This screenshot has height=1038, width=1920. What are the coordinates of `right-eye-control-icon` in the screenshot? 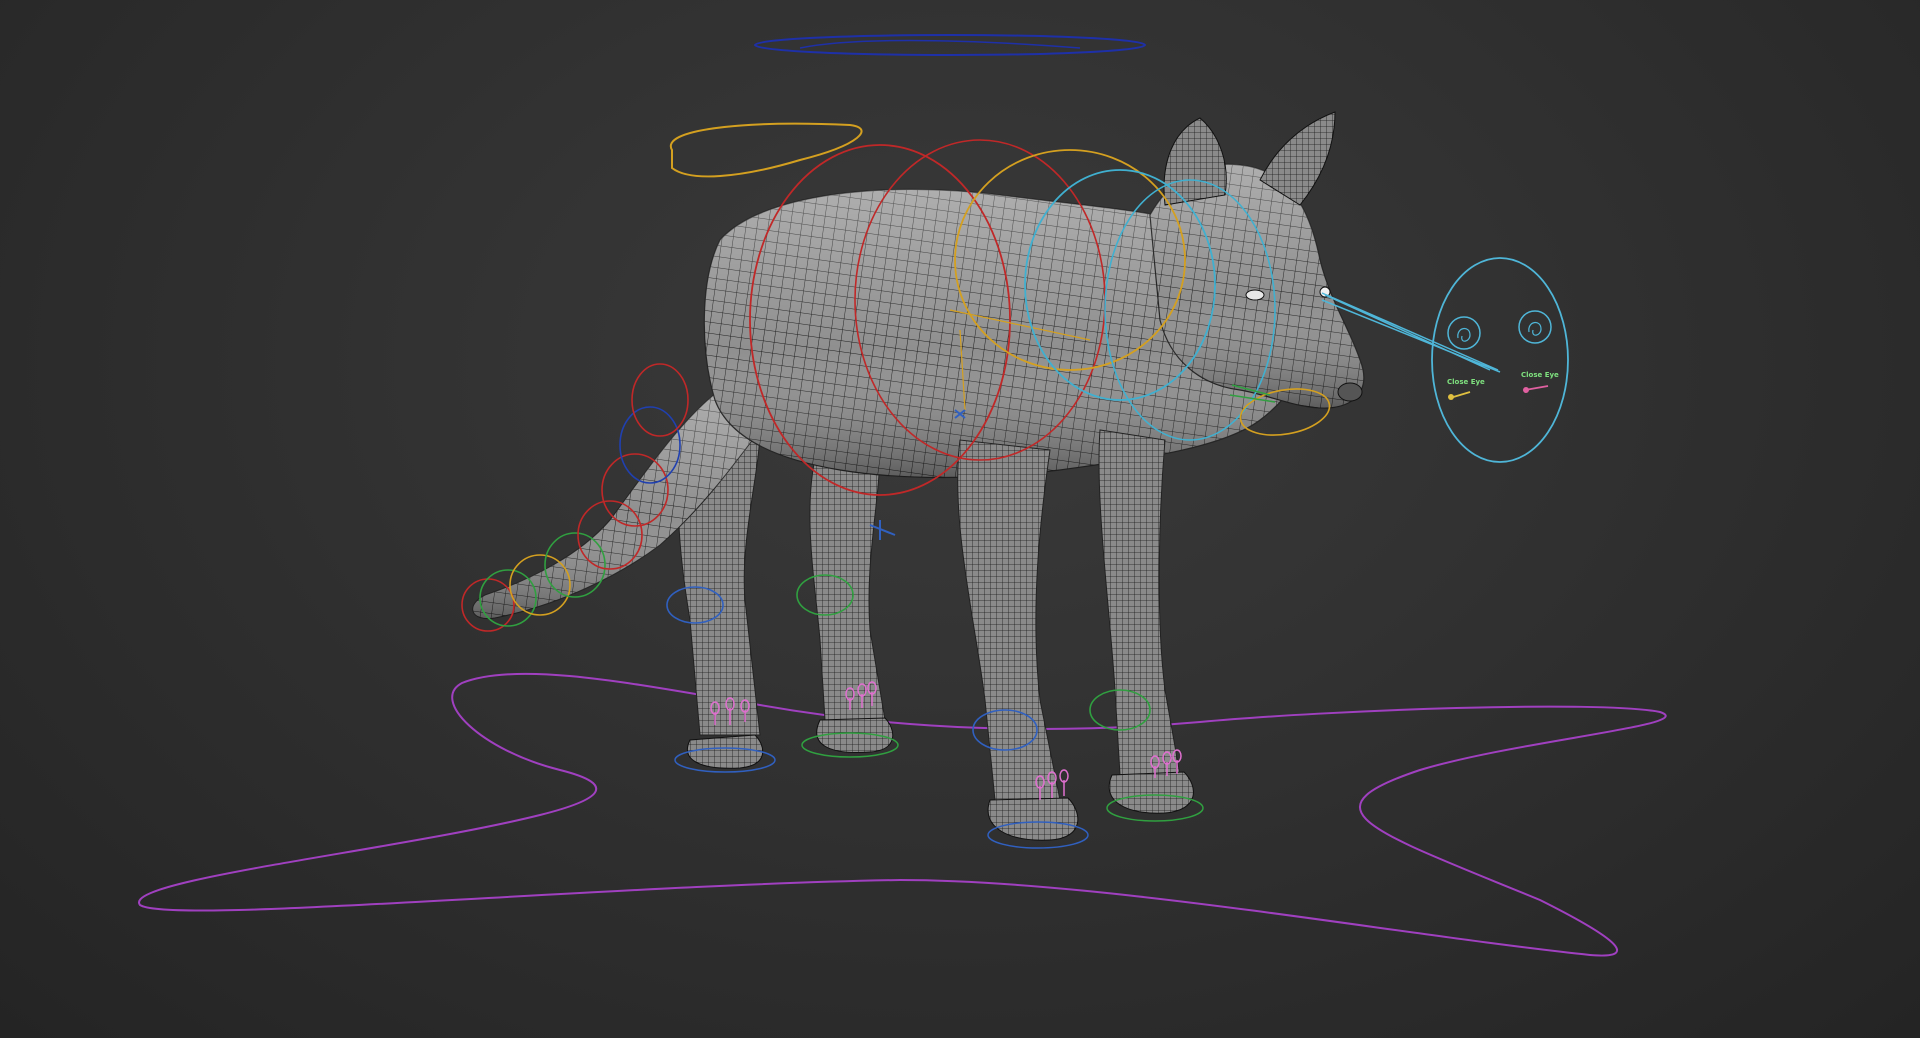 It's located at (1535, 329).